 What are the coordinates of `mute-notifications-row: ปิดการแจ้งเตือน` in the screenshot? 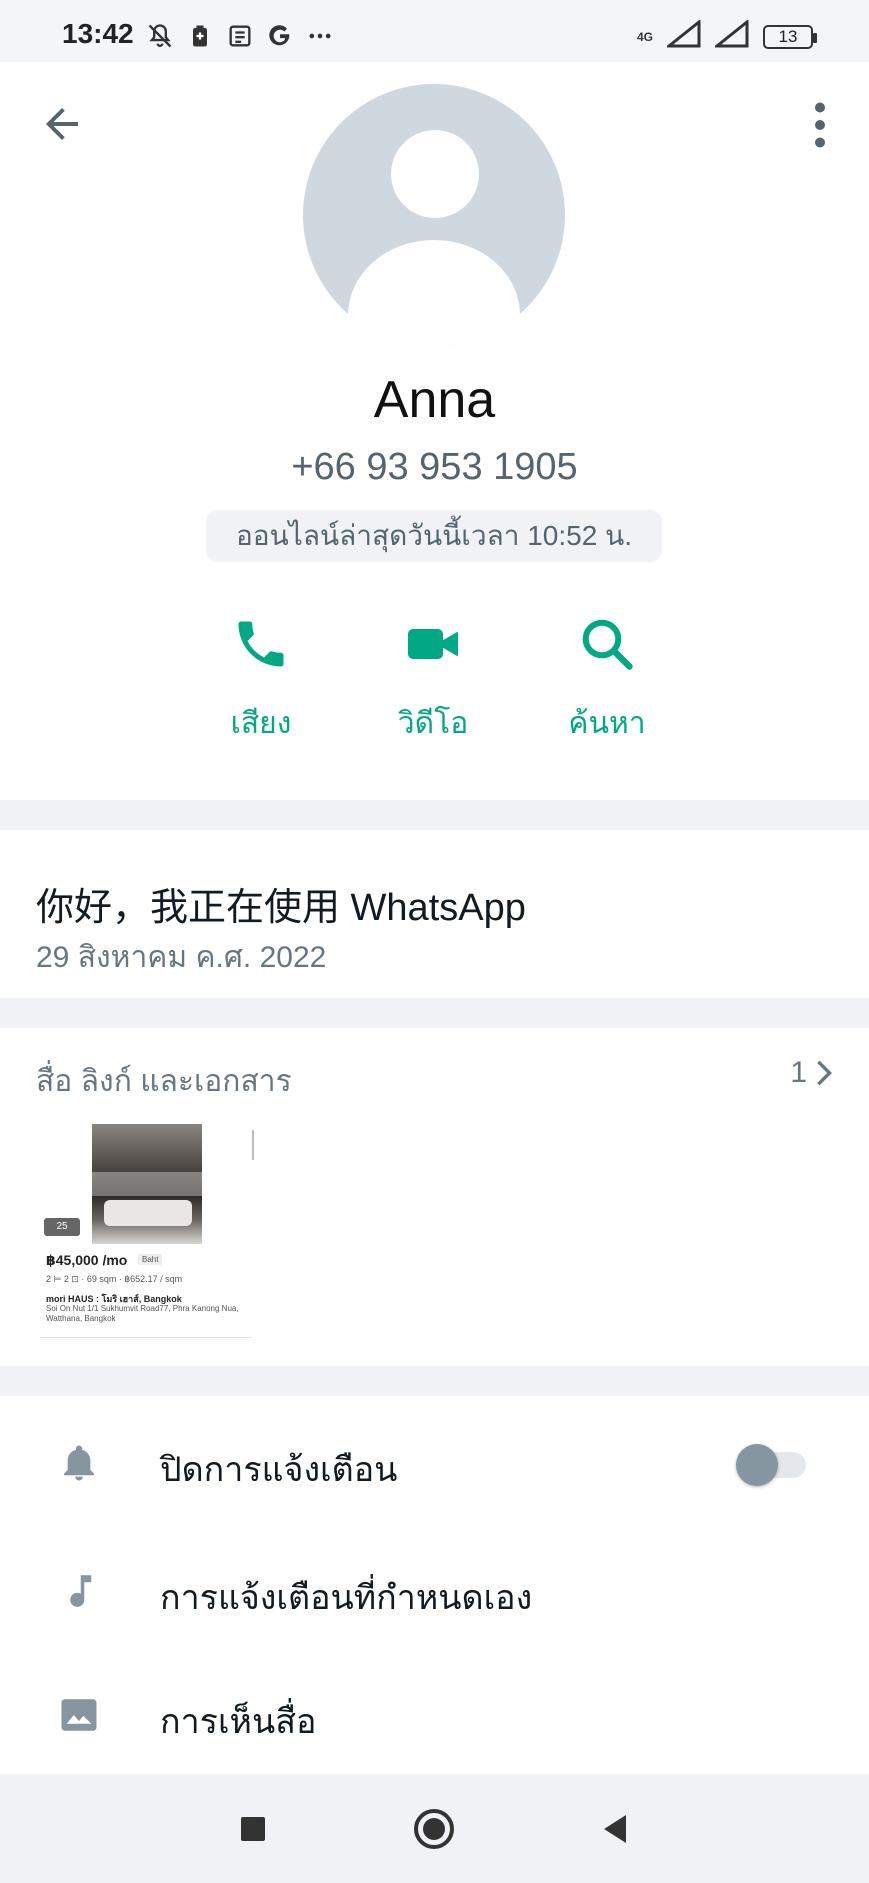 It's located at (434, 1462).